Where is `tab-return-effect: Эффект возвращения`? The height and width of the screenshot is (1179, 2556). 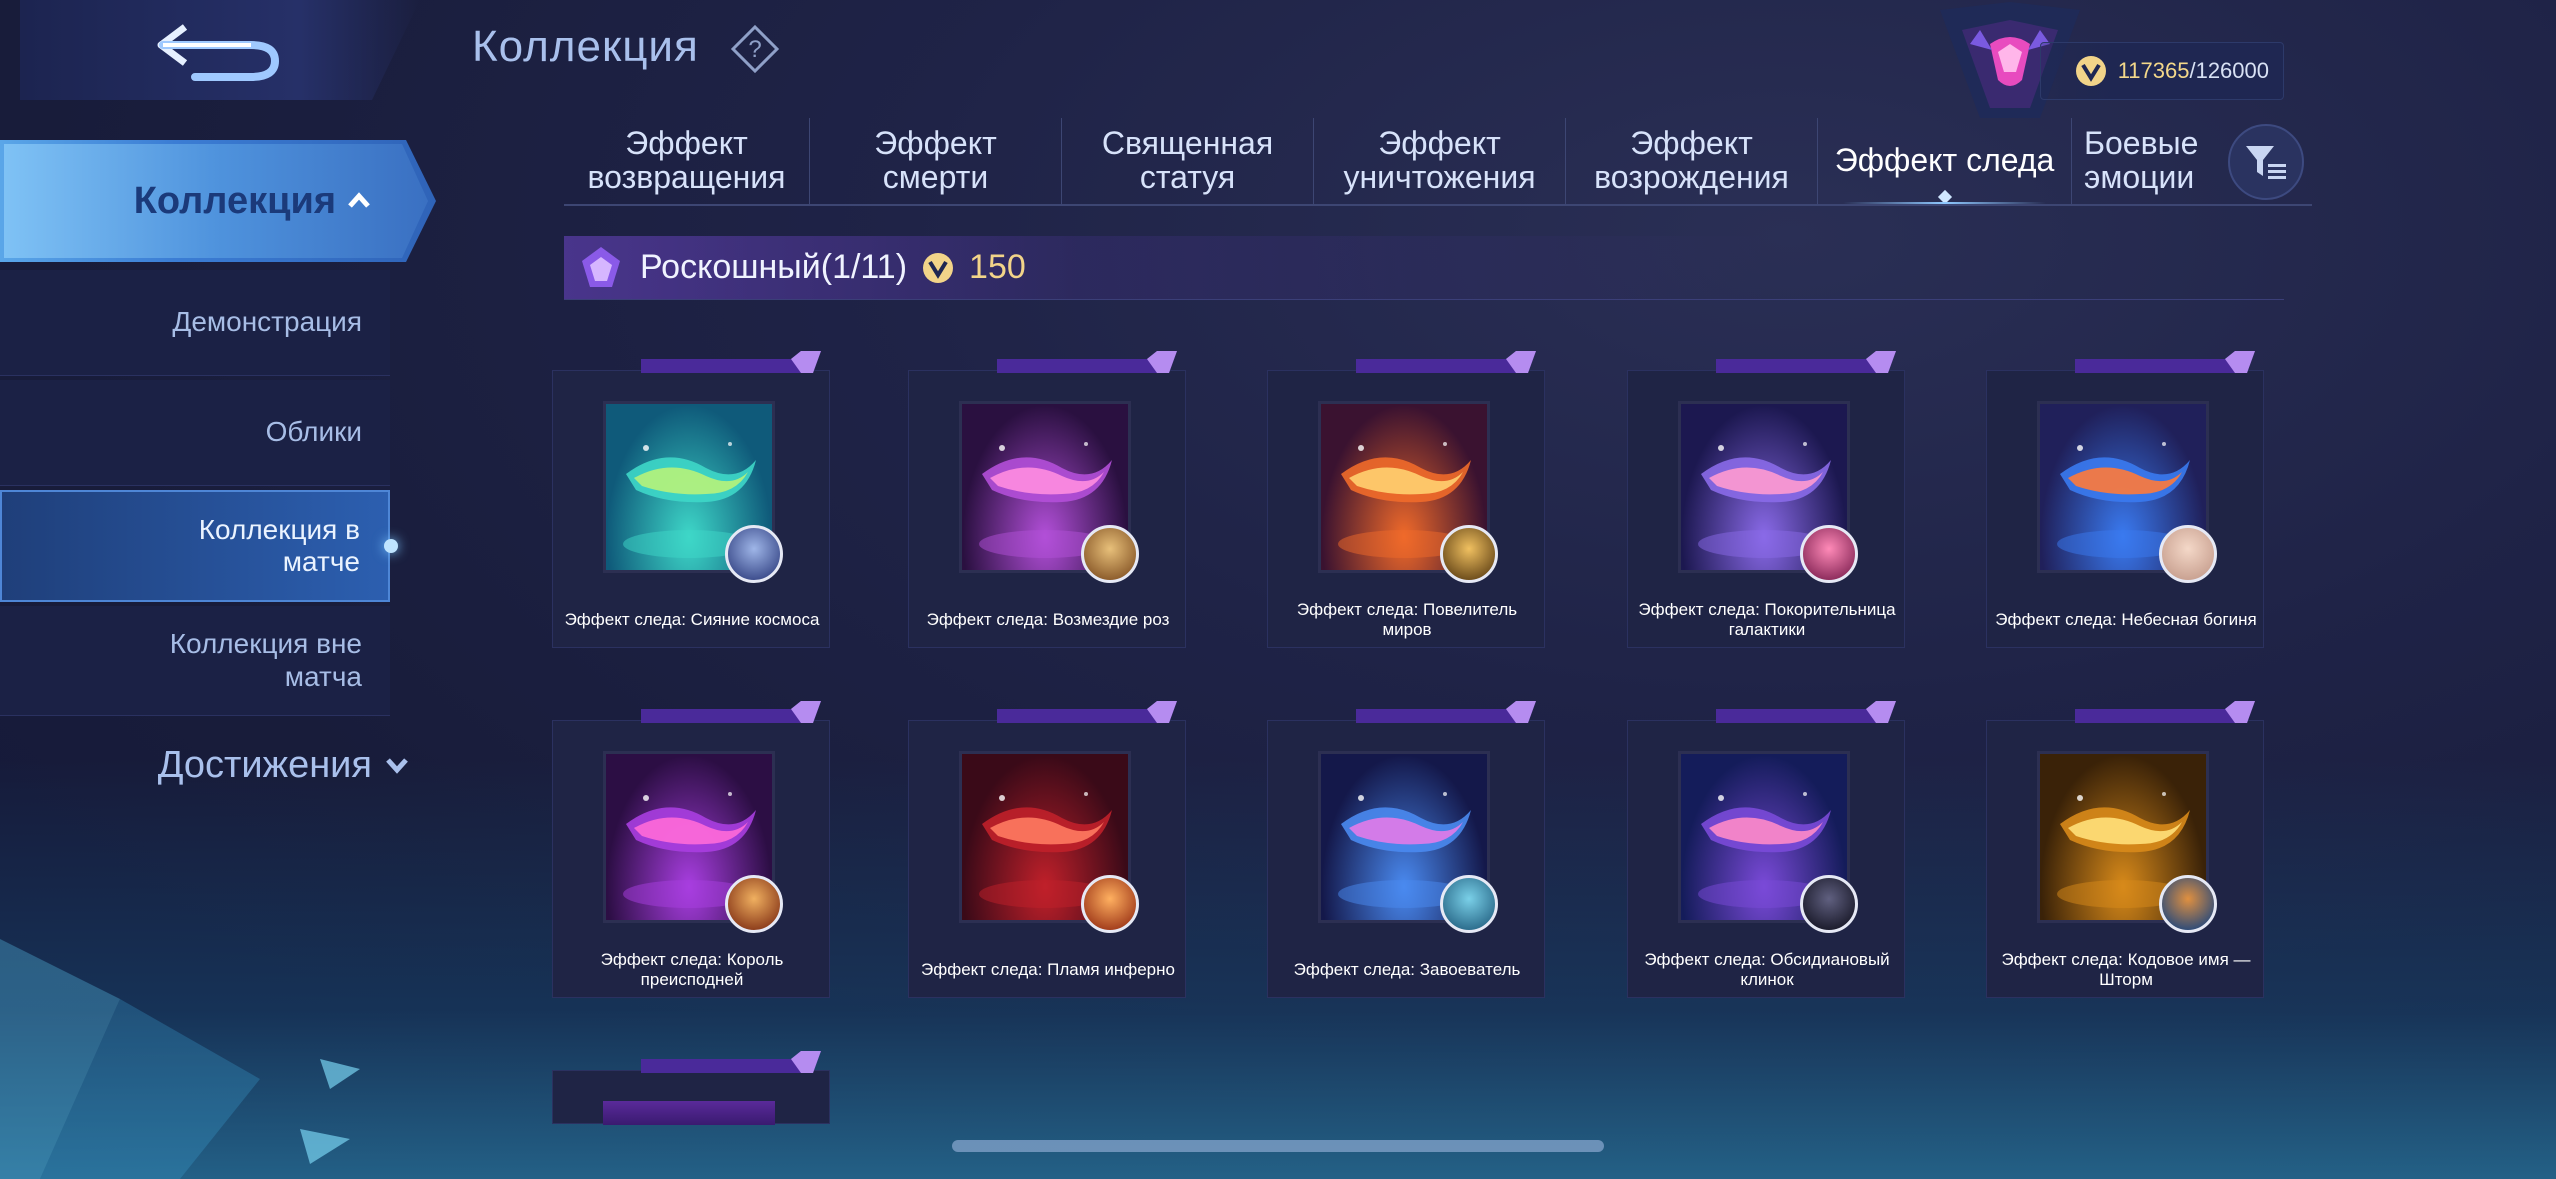 tab-return-effect: Эффект возвращения is located at coordinates (687, 161).